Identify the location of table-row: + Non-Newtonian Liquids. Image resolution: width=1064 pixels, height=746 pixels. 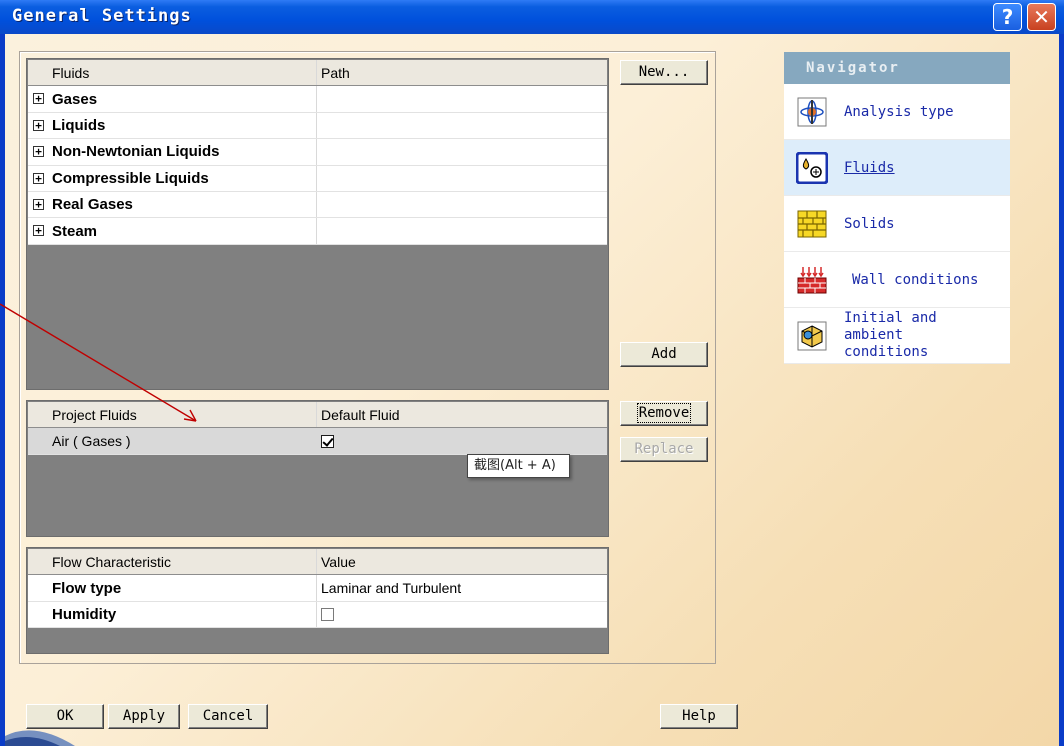
(317, 152).